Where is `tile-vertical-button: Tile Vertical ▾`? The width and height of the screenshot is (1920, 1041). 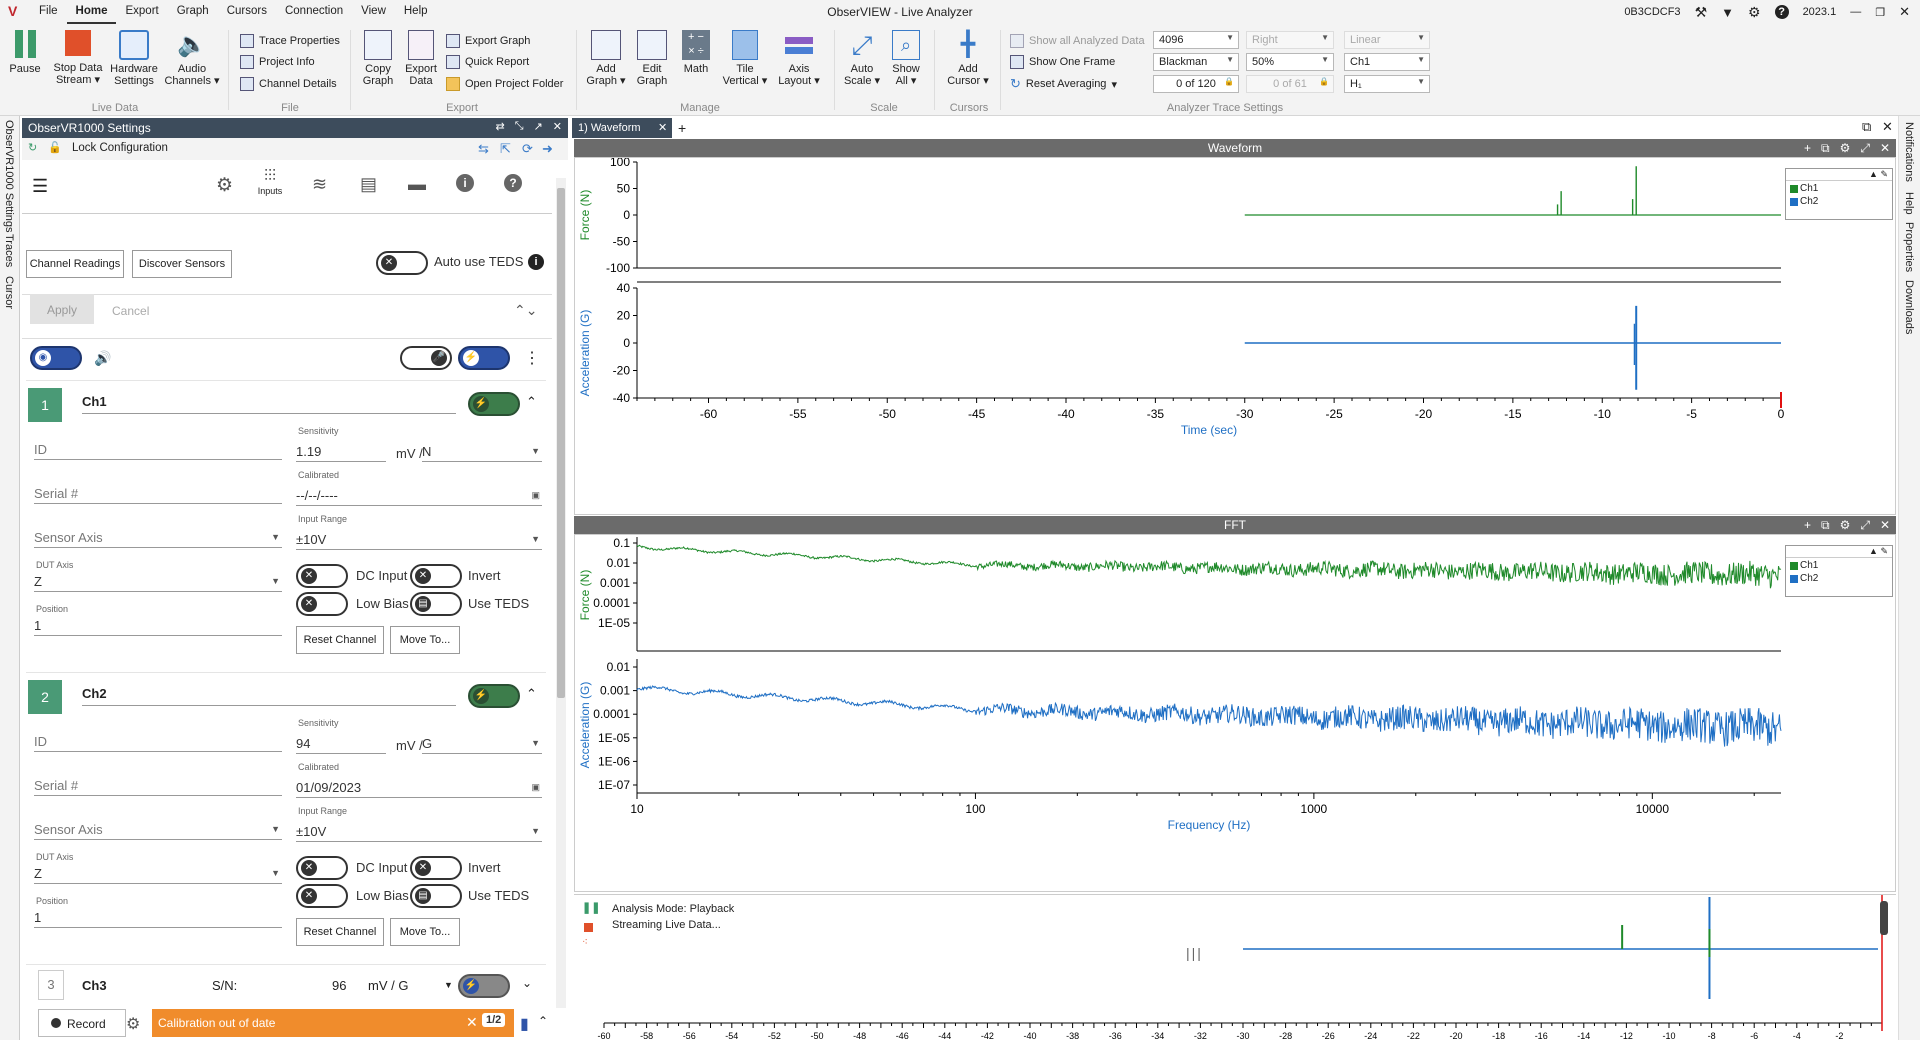
tile-vertical-button: Tile Vertical ▾ is located at coordinates (745, 58).